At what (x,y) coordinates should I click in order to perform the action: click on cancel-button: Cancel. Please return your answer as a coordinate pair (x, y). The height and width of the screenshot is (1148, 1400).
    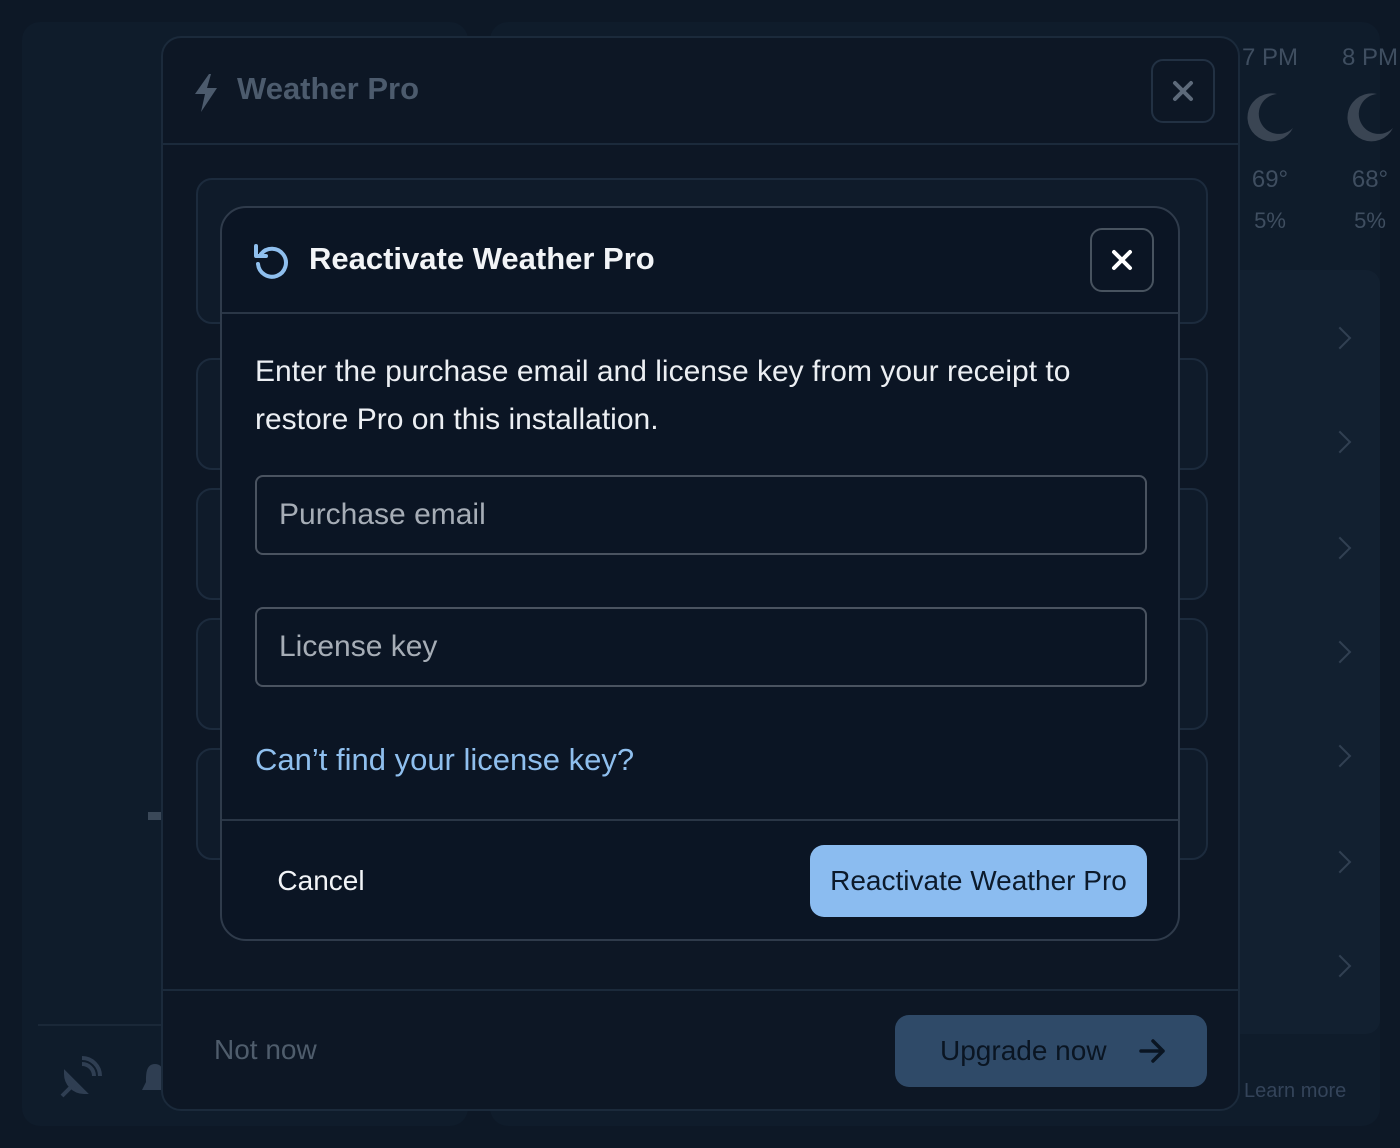
    Looking at the image, I should click on (321, 881).